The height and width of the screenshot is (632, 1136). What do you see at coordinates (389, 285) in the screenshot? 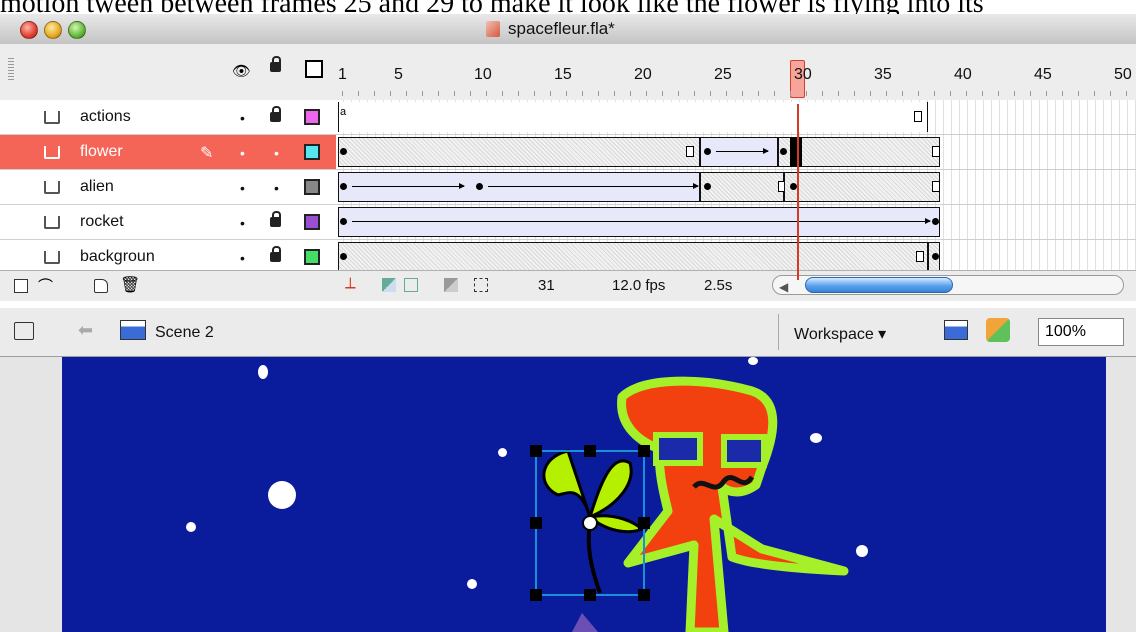
I see `onion-skin-icon` at bounding box center [389, 285].